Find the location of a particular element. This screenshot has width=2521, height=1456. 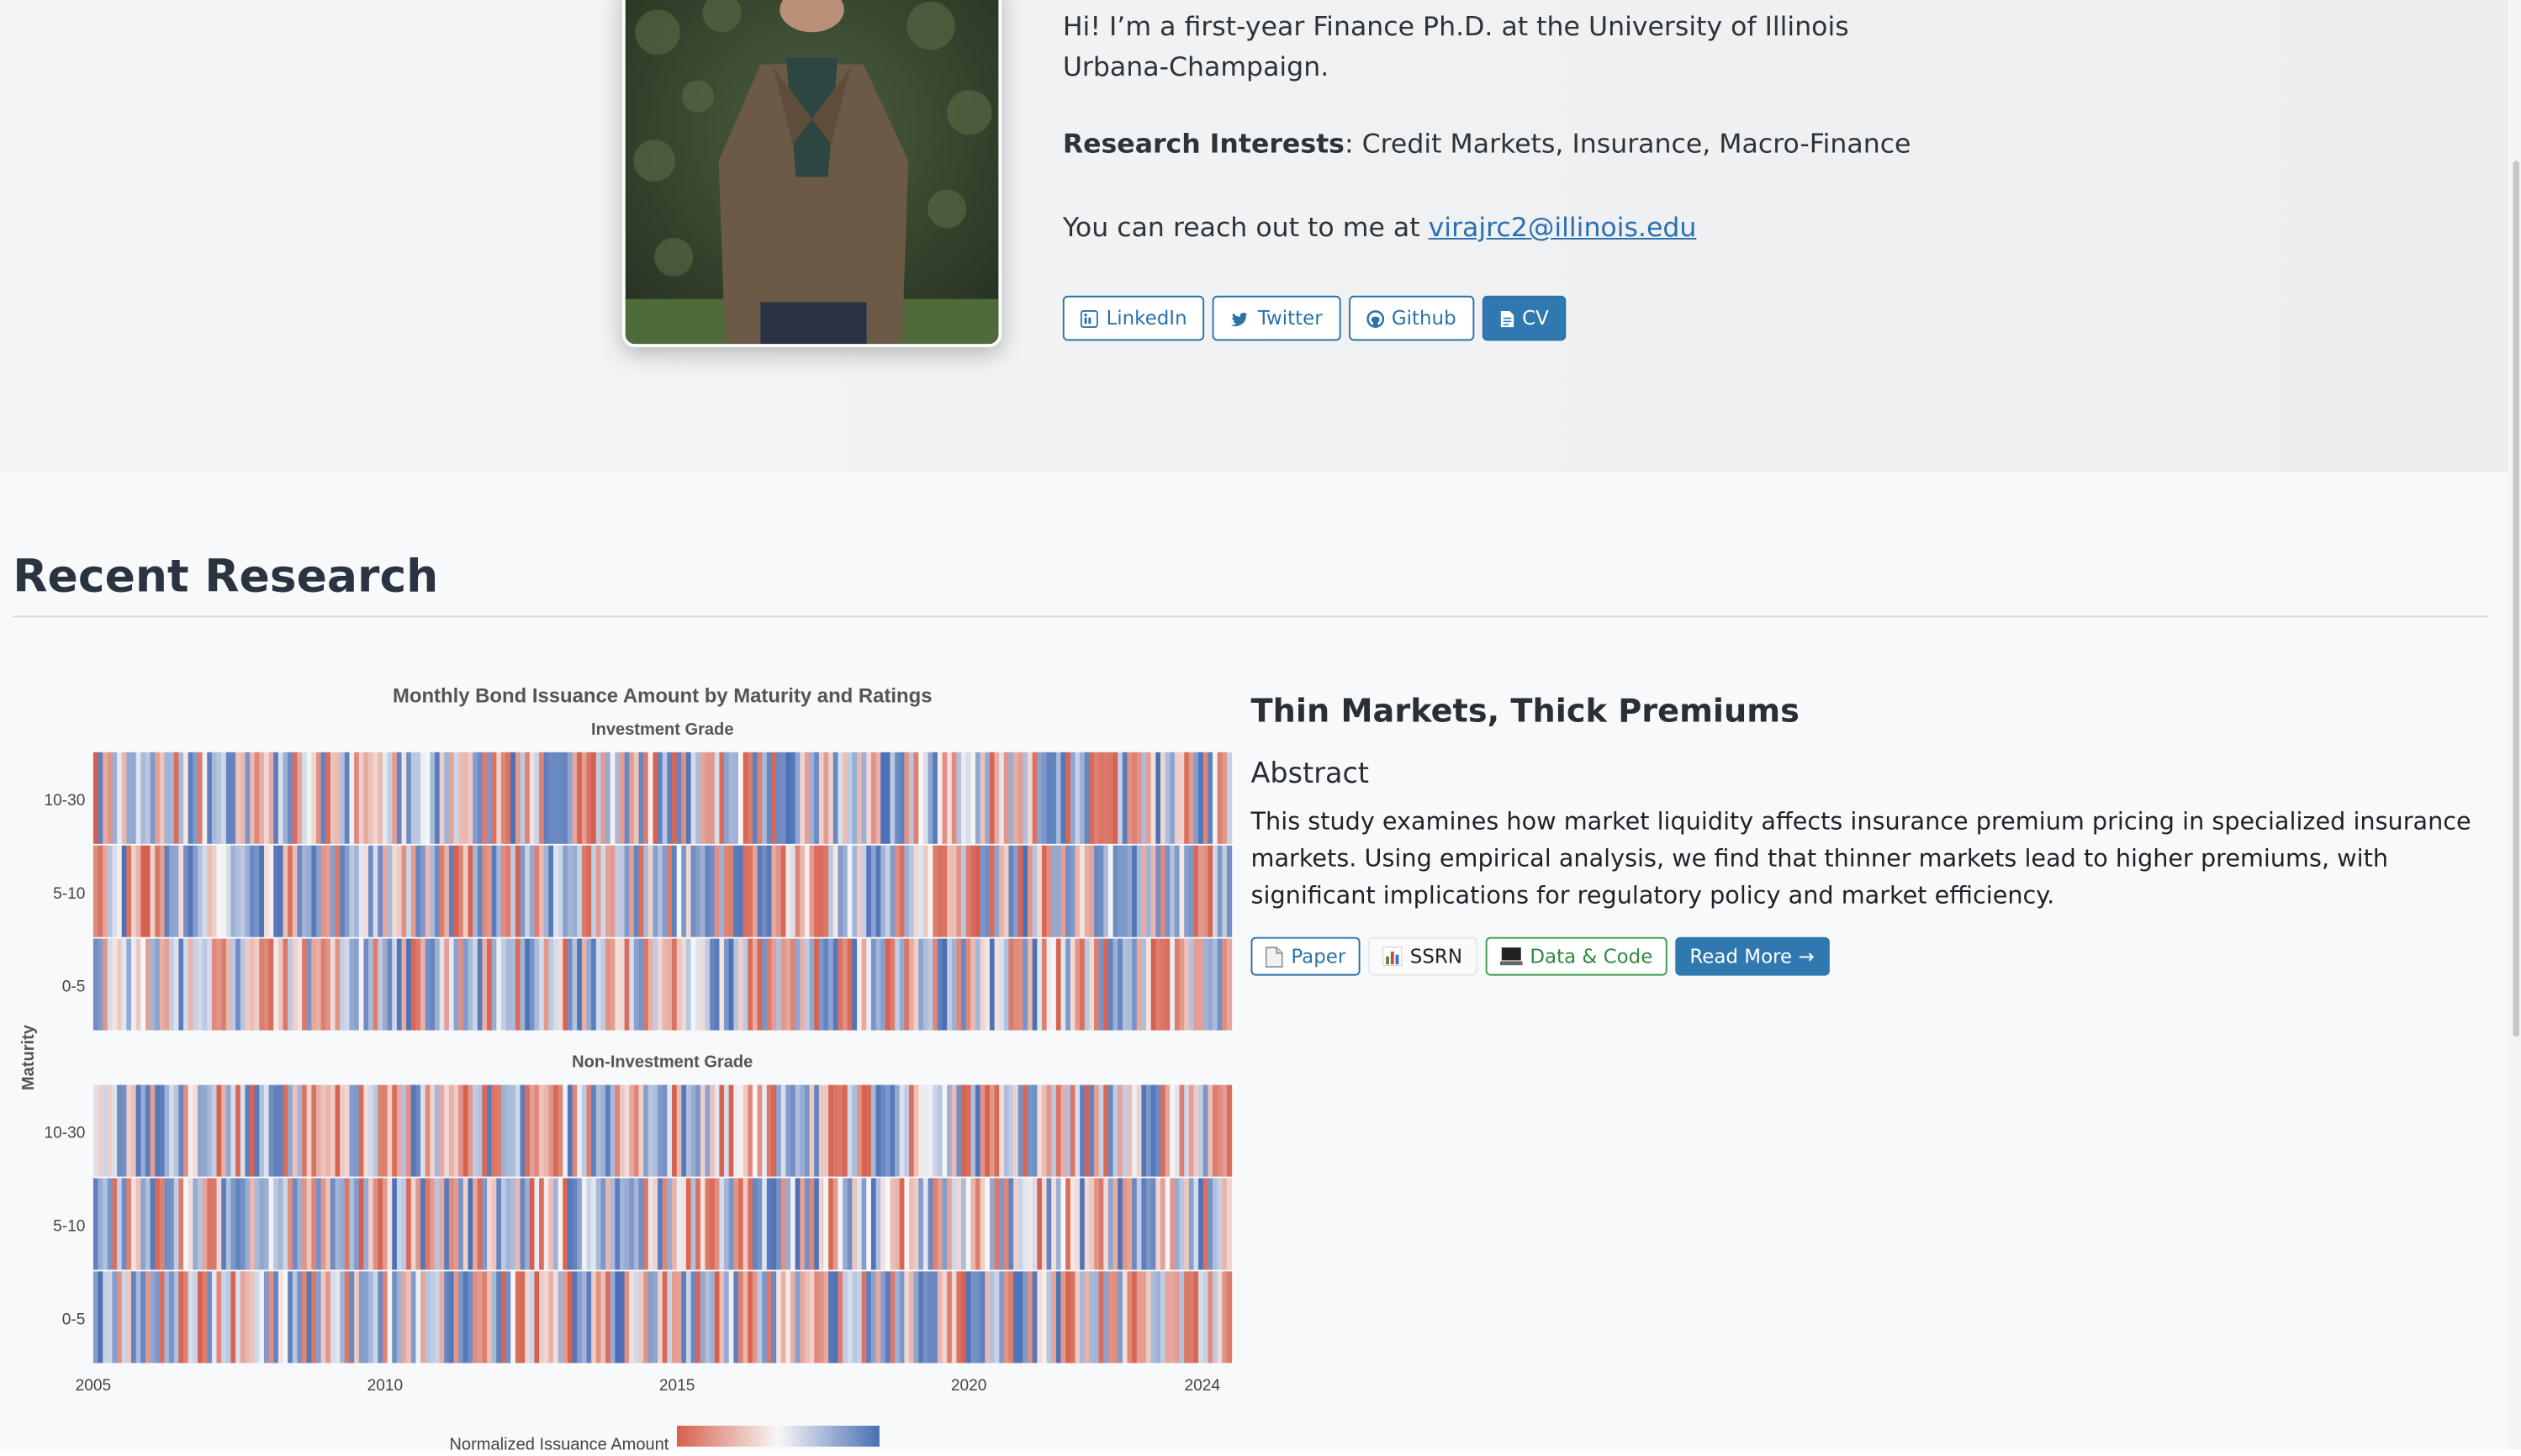

github-button: Github is located at coordinates (1411, 318).